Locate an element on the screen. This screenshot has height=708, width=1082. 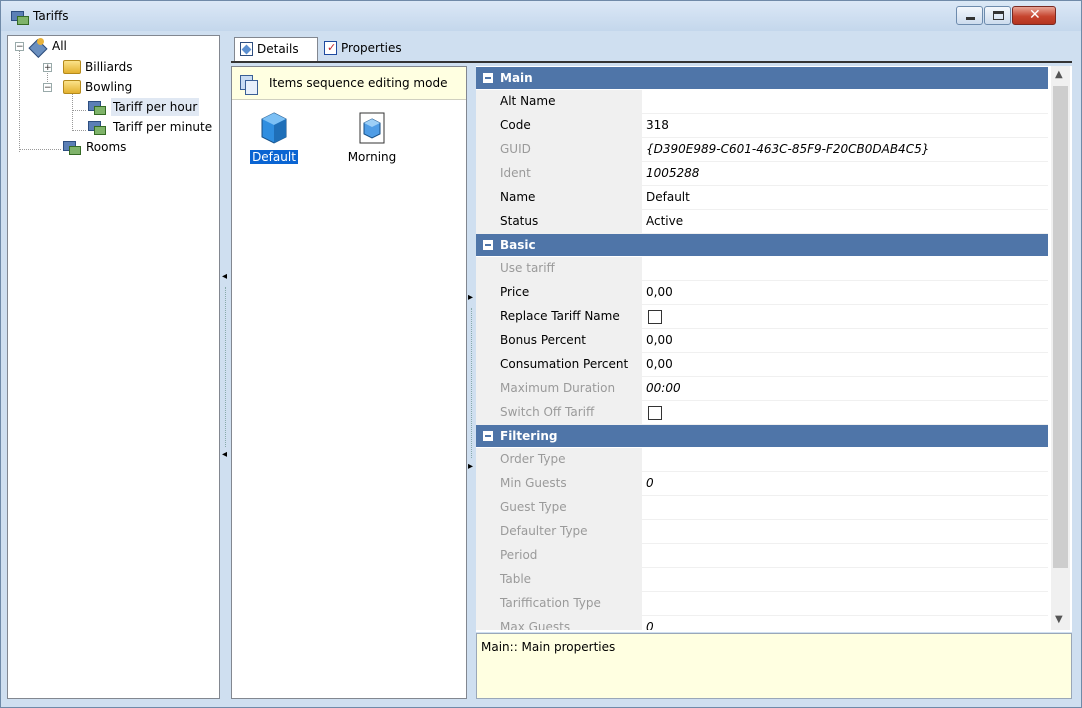
right-splitter: ▸ ▸ is located at coordinates (471, 382).